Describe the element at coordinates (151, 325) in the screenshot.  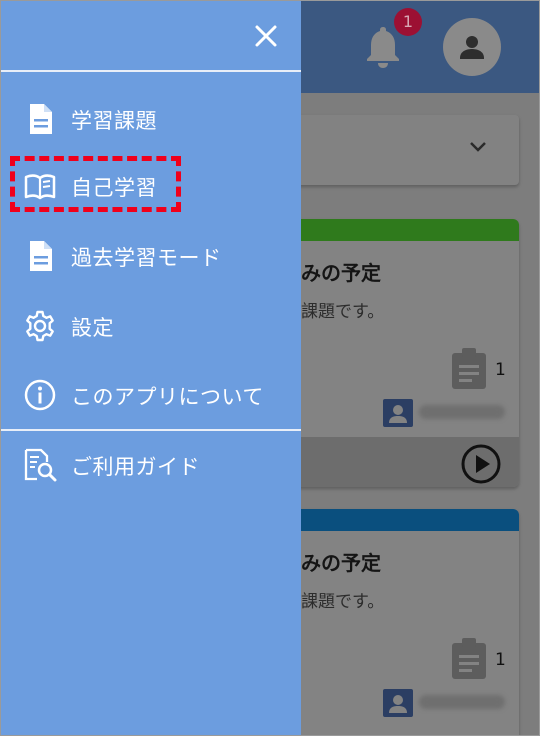
I see `menu-item-settings: 設定` at that location.